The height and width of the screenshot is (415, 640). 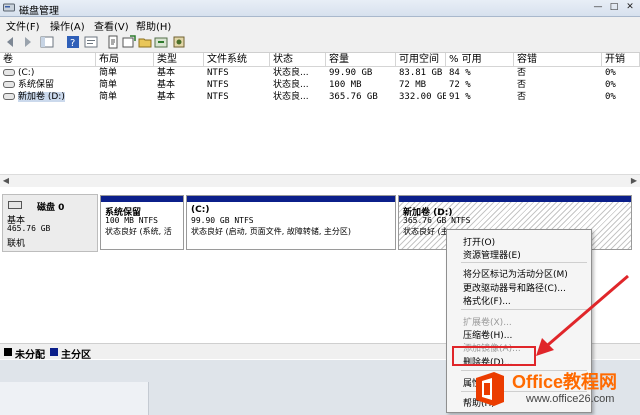 I want to click on menu-bar: 文件(F) 操作(A) 查看(V) 帮助(H), so click(x=320, y=25).